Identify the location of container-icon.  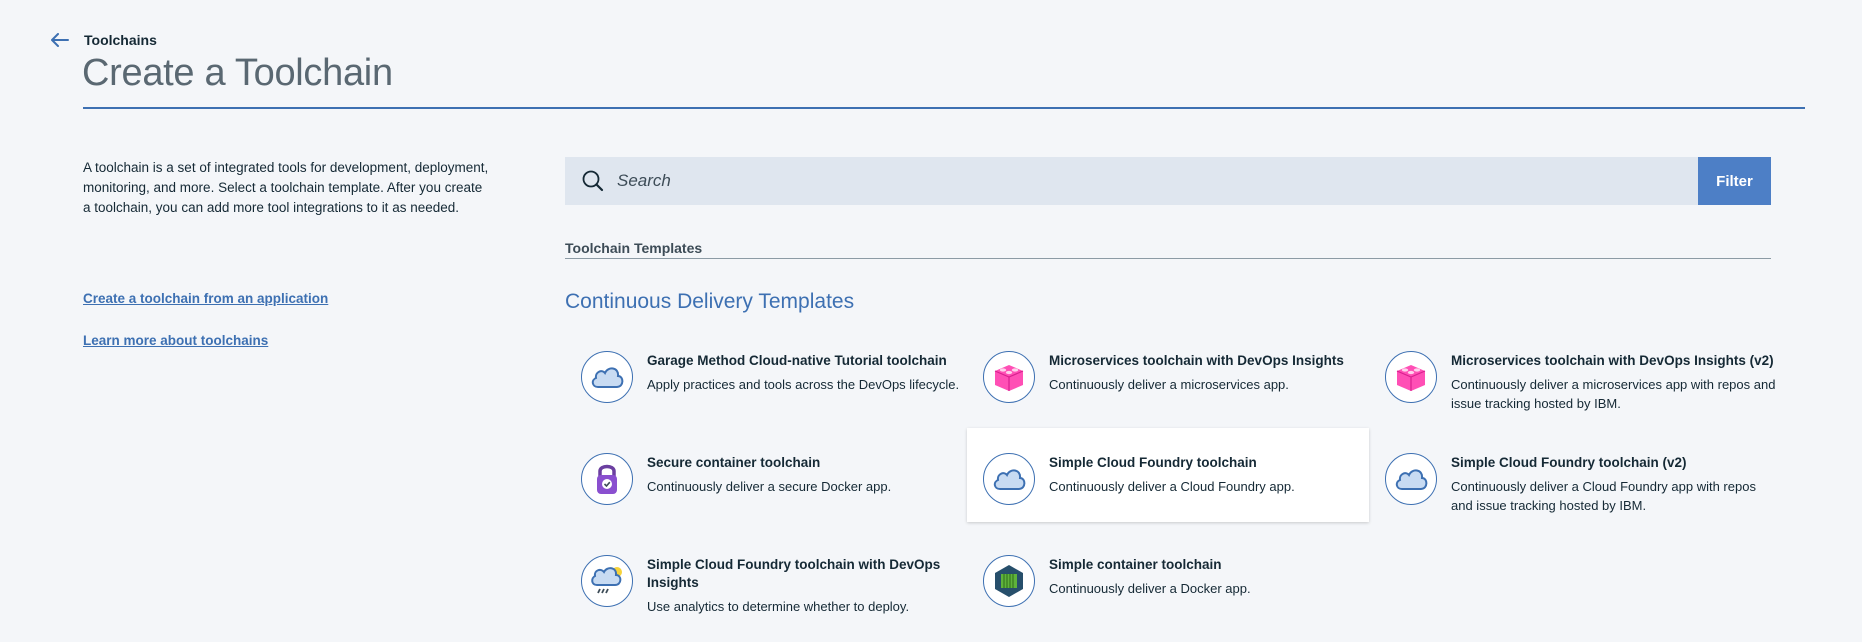
(1009, 581).